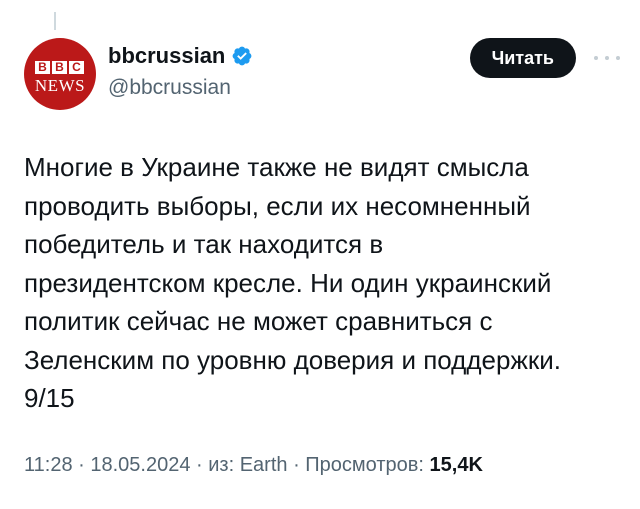 This screenshot has width=640, height=509. What do you see at coordinates (76, 67) in the screenshot?
I see `bbc-logo-block: C` at bounding box center [76, 67].